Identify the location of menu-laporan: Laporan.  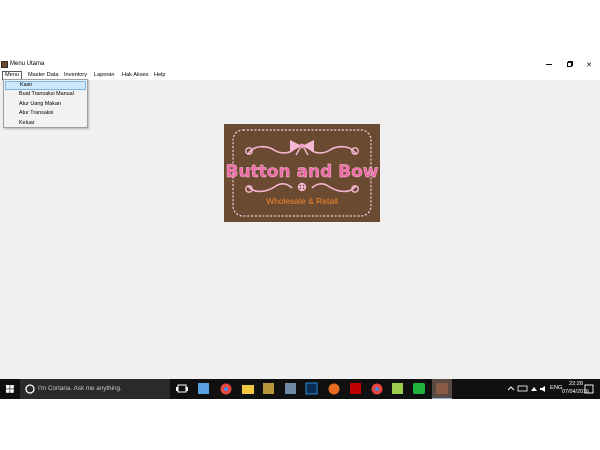
(104, 75).